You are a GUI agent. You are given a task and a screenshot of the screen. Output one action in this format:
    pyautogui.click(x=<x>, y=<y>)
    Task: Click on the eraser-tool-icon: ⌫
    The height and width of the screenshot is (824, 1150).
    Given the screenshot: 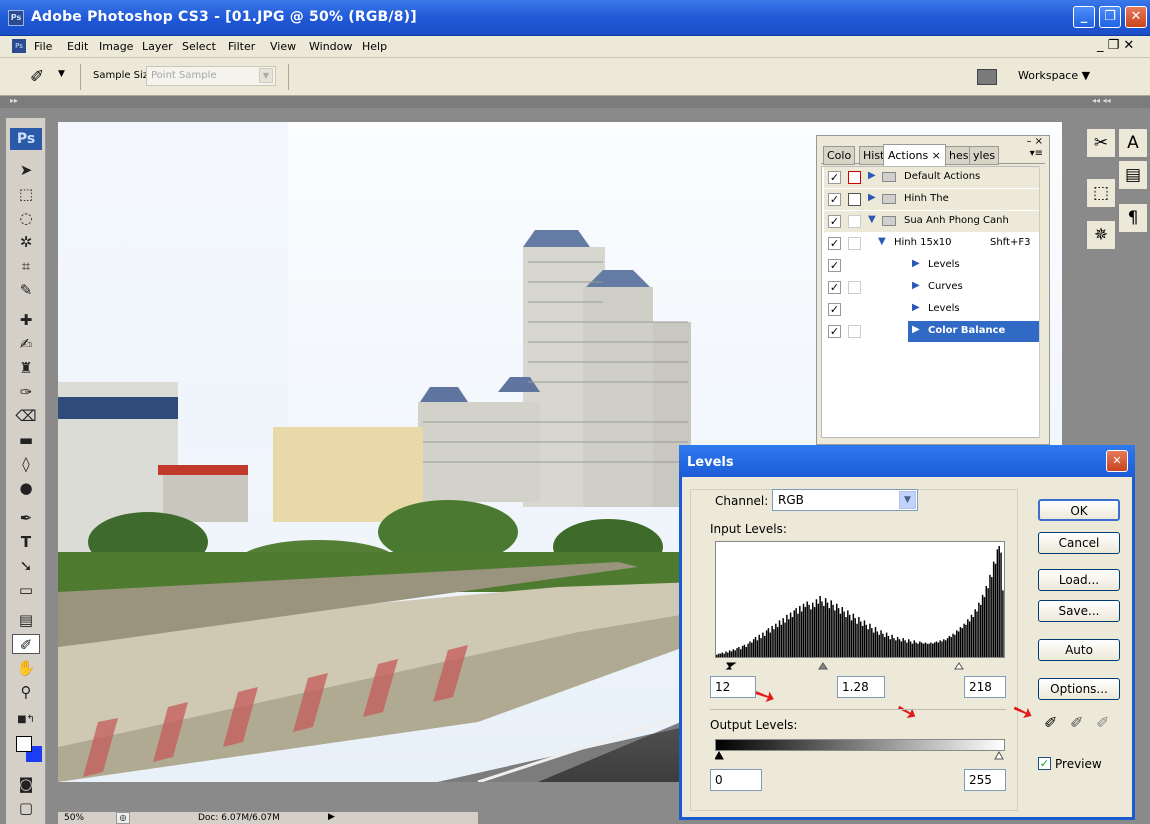 What is the action you would take?
    pyautogui.click(x=26, y=416)
    